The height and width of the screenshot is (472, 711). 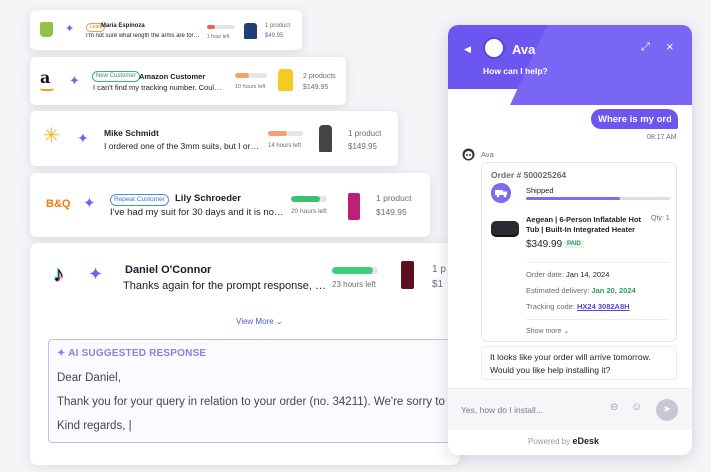 I want to click on wetsuit-product-icon, so click(x=325, y=138).